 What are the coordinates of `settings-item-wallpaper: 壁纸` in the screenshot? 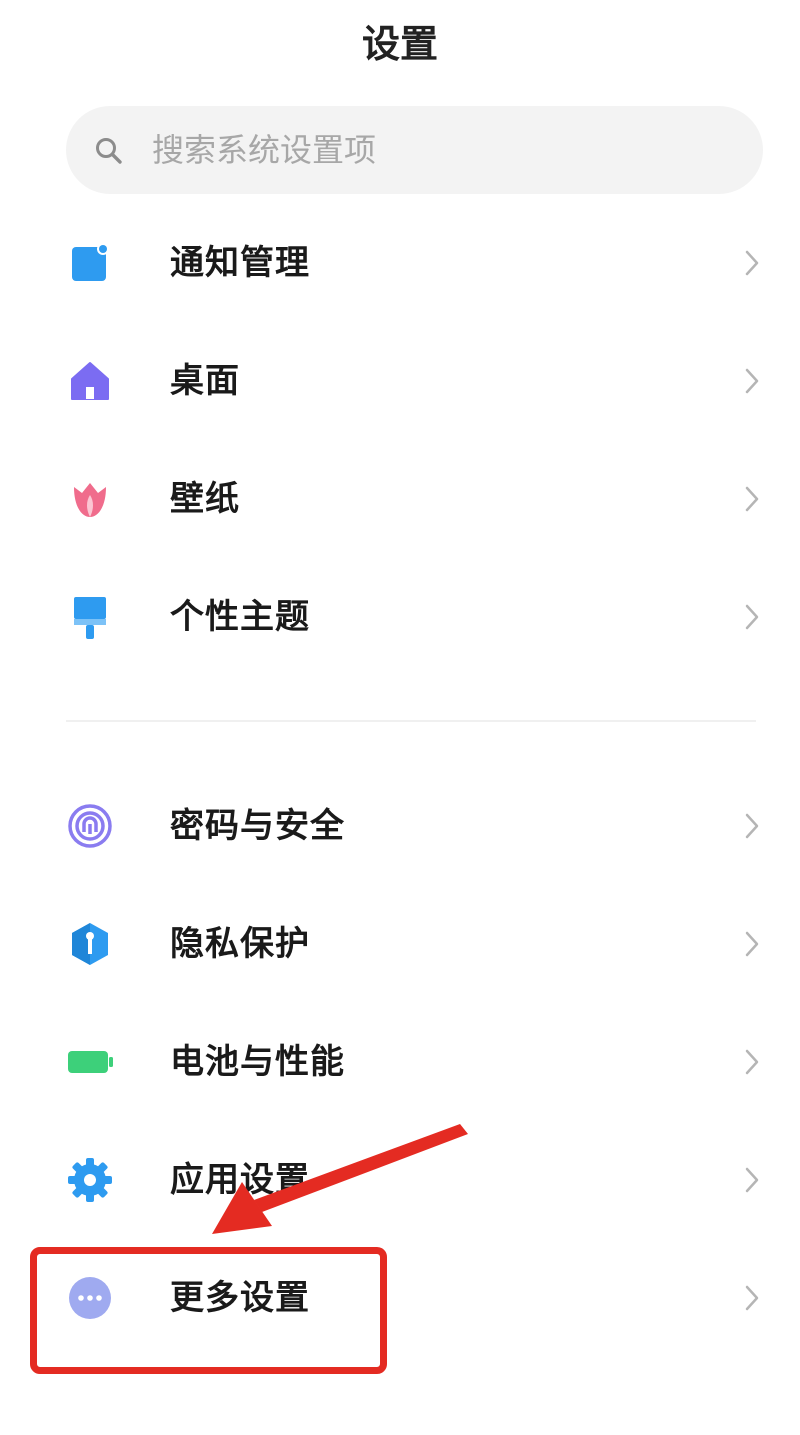 It's located at (400, 499).